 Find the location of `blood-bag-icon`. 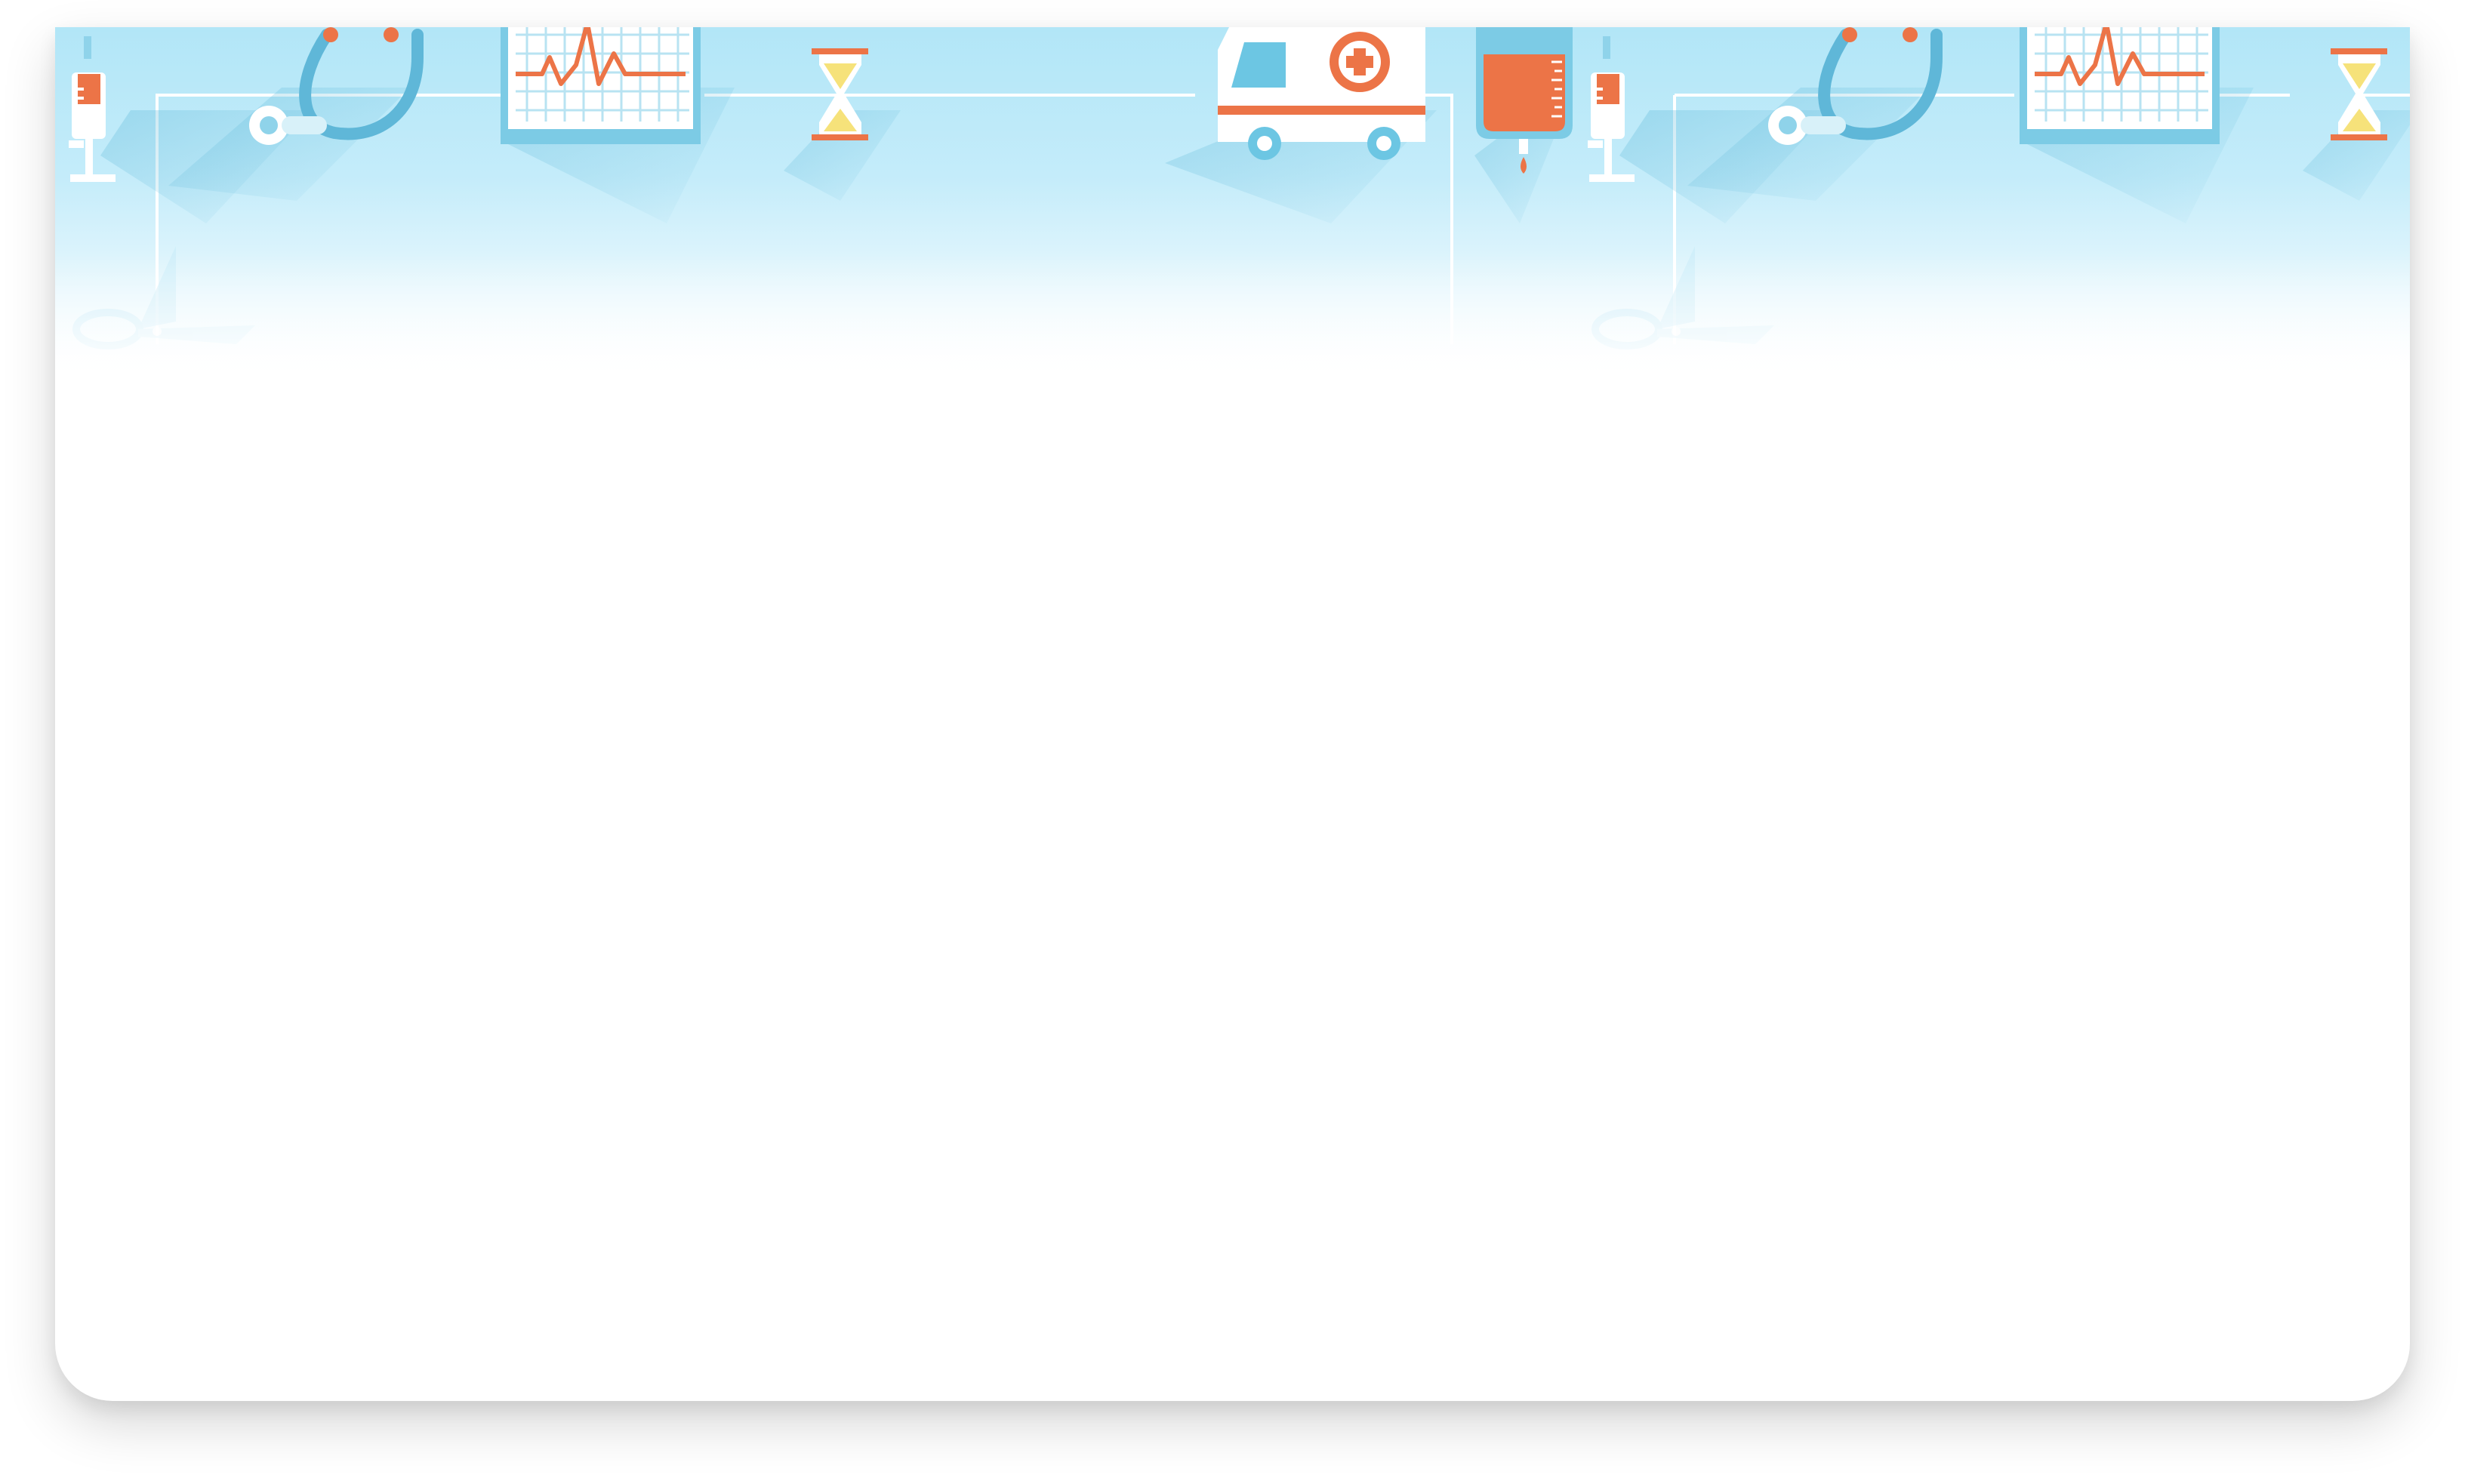

blood-bag-icon is located at coordinates (1523, 125).